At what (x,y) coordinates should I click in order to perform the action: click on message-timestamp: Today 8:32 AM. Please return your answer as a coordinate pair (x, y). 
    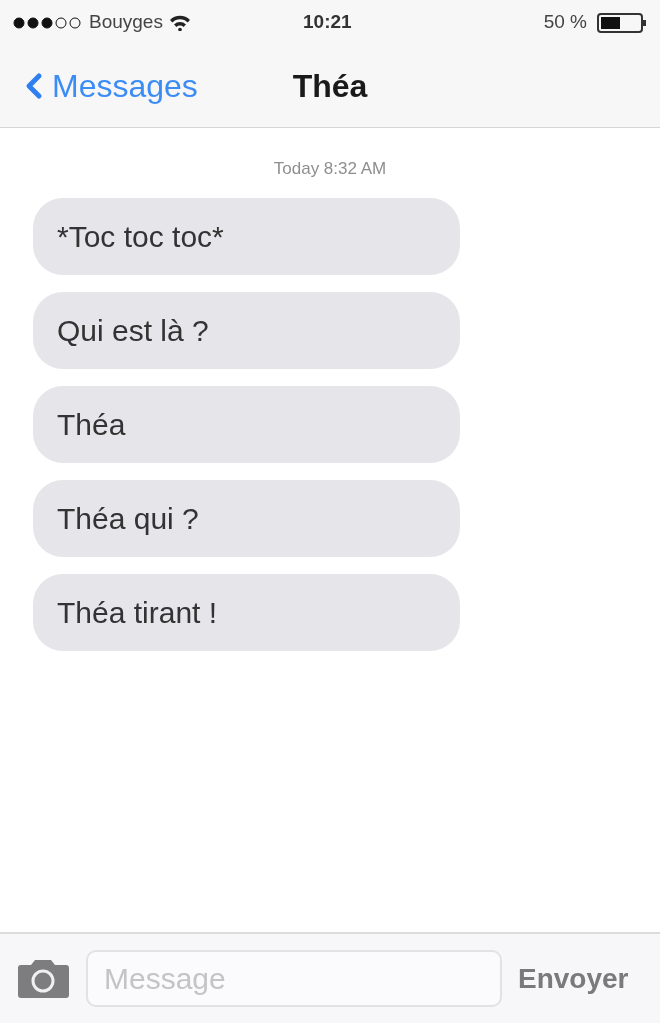
    Looking at the image, I should click on (330, 169).